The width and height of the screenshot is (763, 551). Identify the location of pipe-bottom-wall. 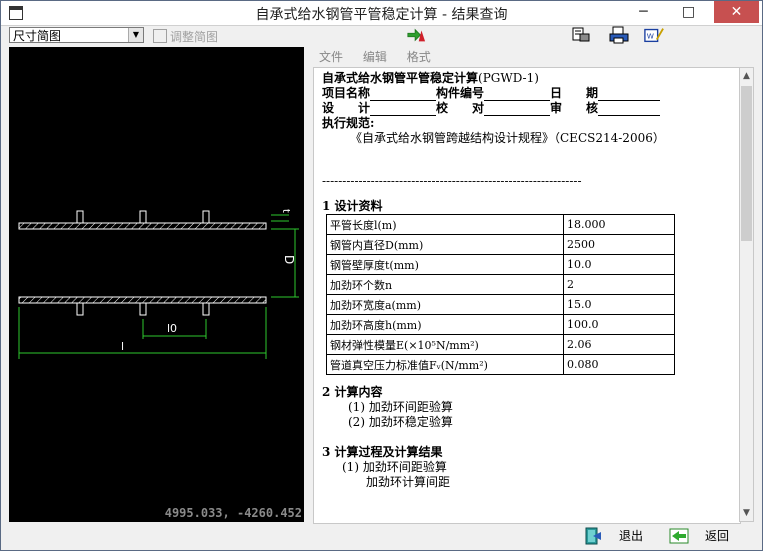
(142, 306).